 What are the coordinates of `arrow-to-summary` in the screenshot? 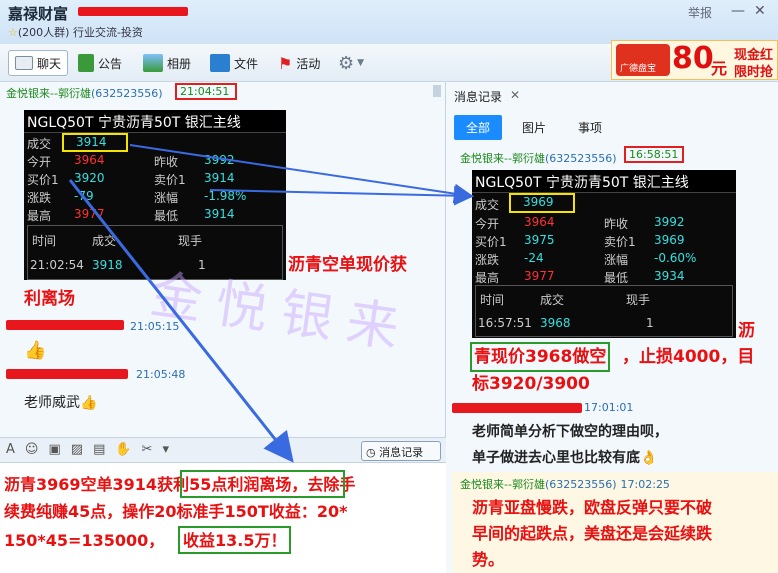 It's located at (181, 321).